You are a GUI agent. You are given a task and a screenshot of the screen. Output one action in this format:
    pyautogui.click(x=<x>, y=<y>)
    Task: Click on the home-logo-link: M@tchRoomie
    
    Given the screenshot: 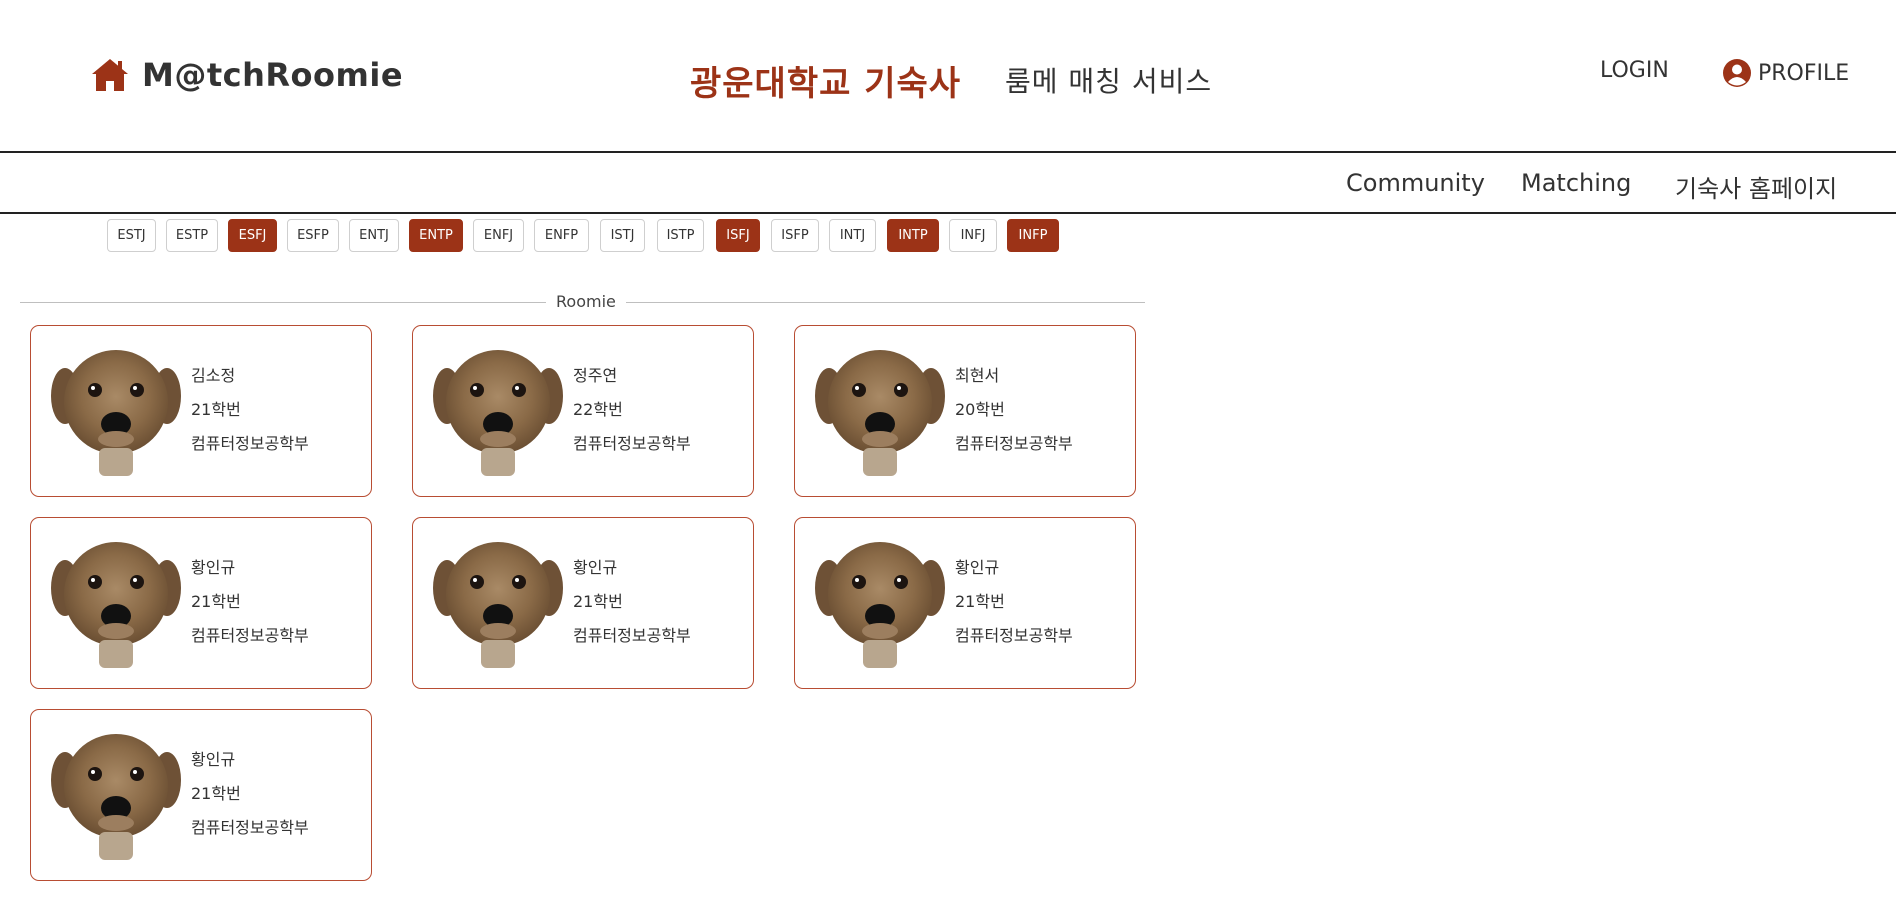 What is the action you would take?
    pyautogui.click(x=246, y=75)
    